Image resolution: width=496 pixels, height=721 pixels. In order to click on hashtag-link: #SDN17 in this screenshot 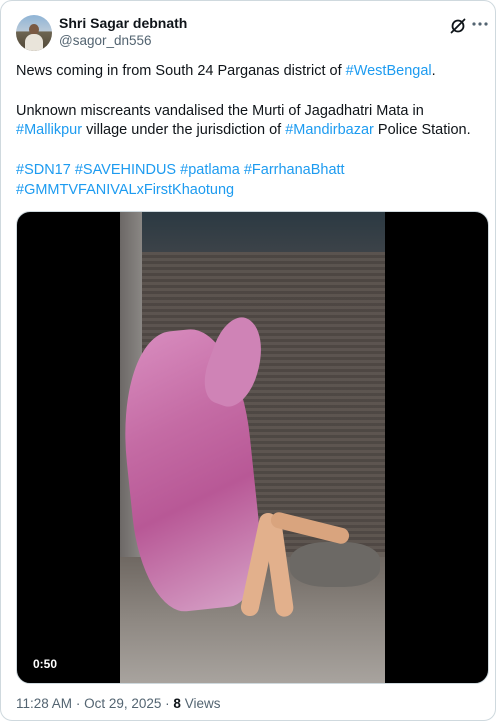, I will do `click(43, 170)`.